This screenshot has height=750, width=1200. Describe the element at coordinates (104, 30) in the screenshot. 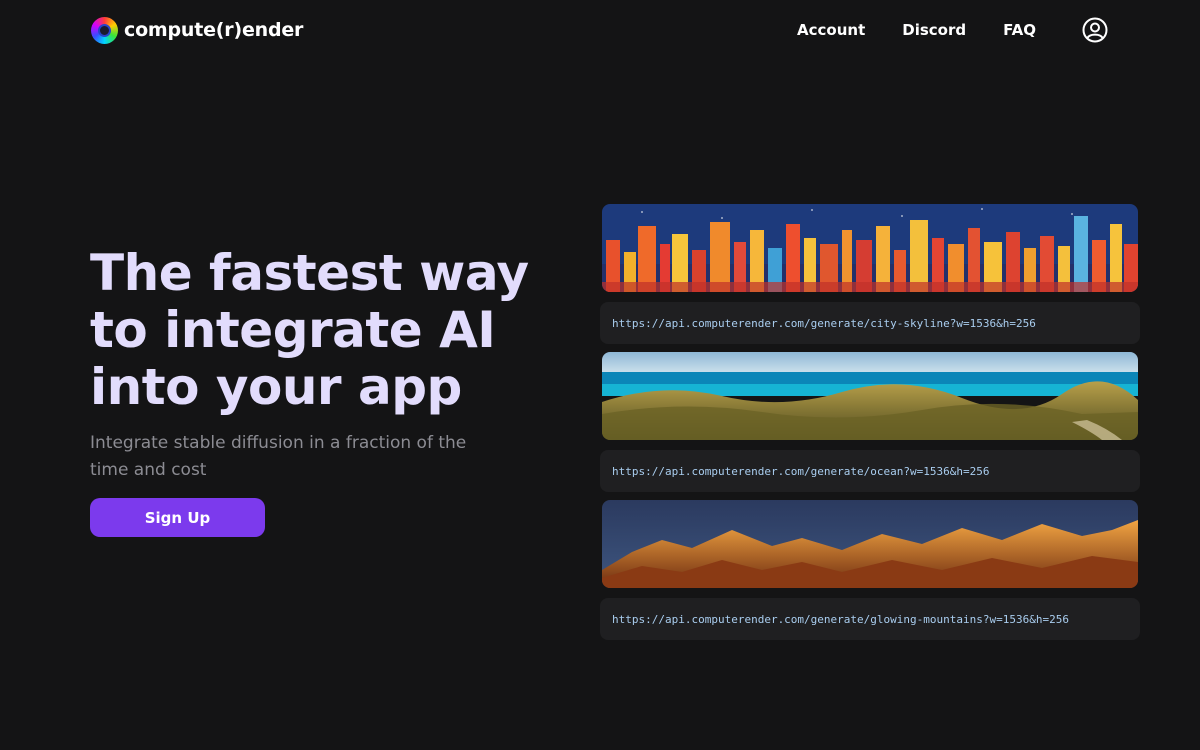

I see `rainbow-ring-logo-icon` at that location.